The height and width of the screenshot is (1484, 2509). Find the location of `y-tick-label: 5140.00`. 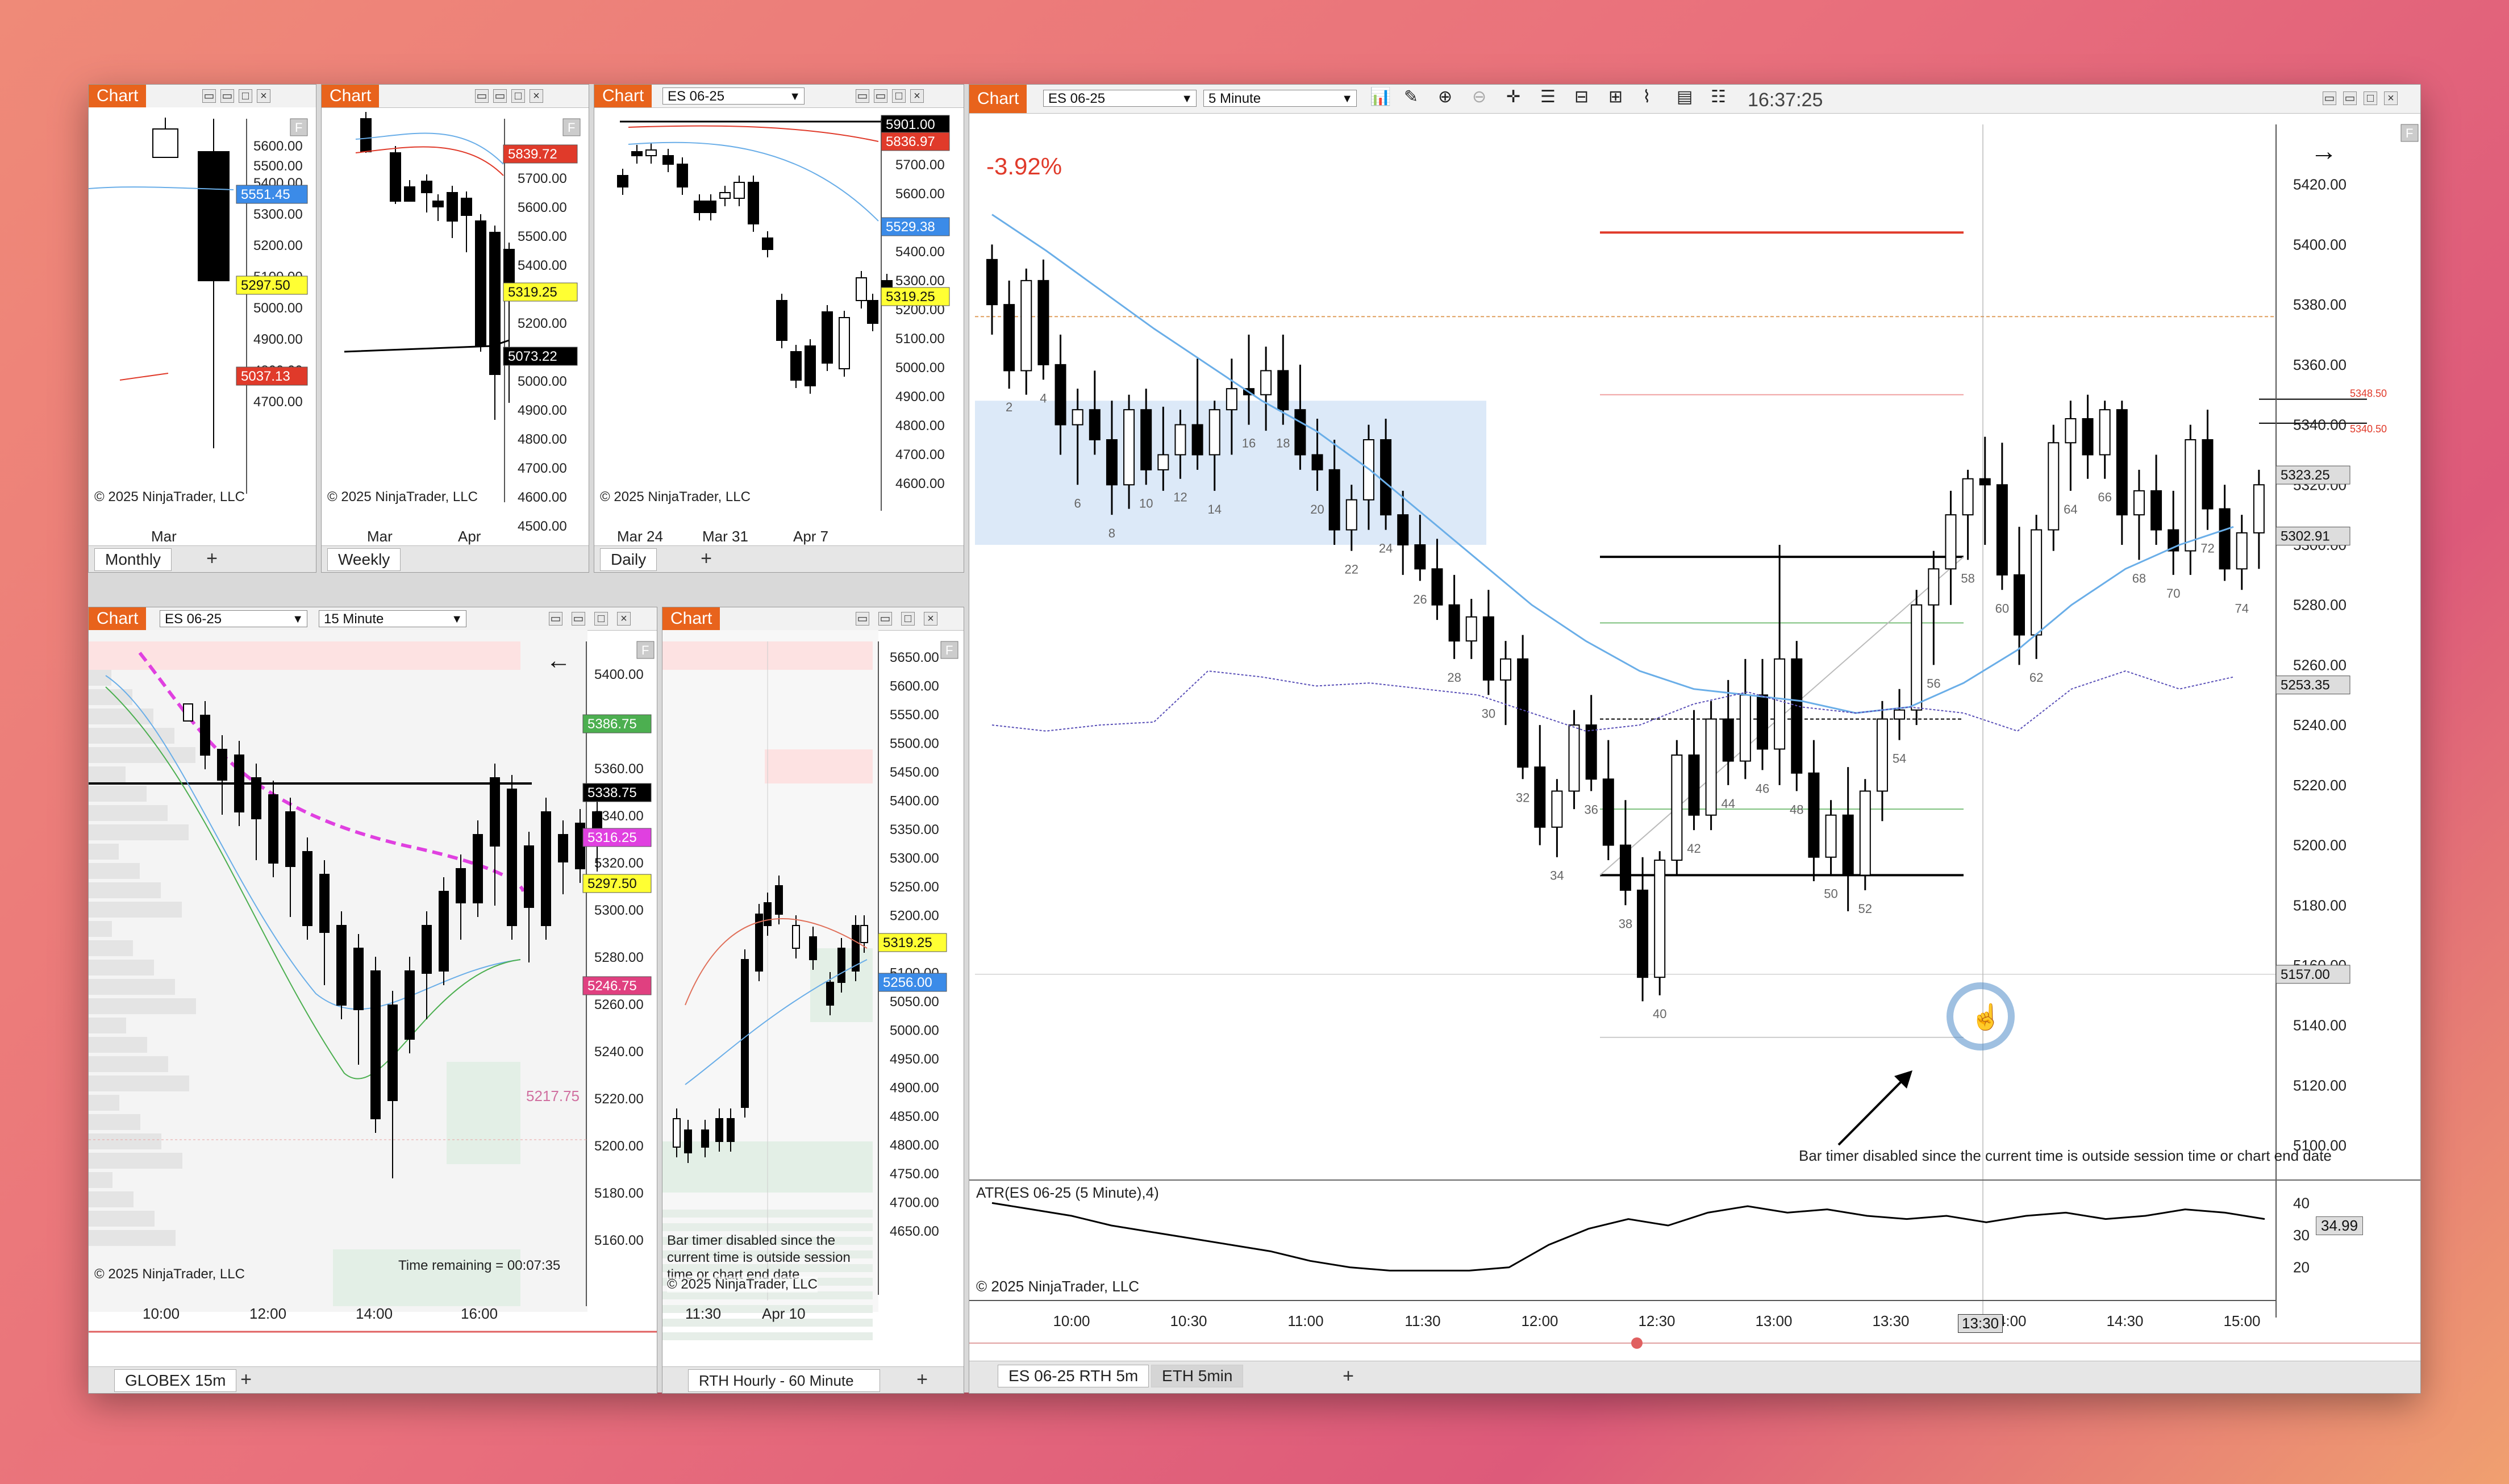

y-tick-label: 5140.00 is located at coordinates (2320, 1025).